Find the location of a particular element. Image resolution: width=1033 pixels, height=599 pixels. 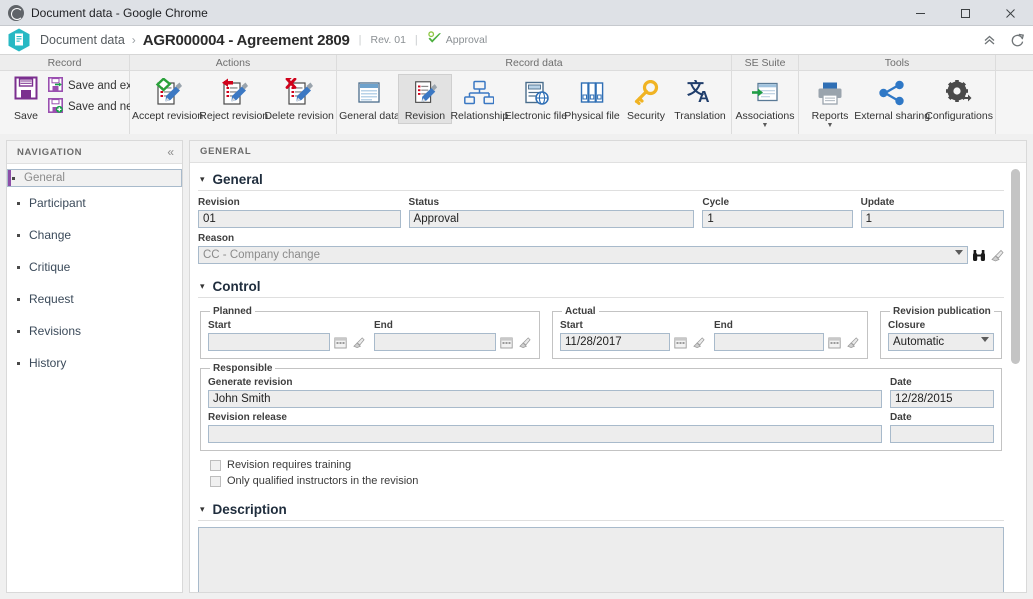

security-label: Security is located at coordinates (646, 116).